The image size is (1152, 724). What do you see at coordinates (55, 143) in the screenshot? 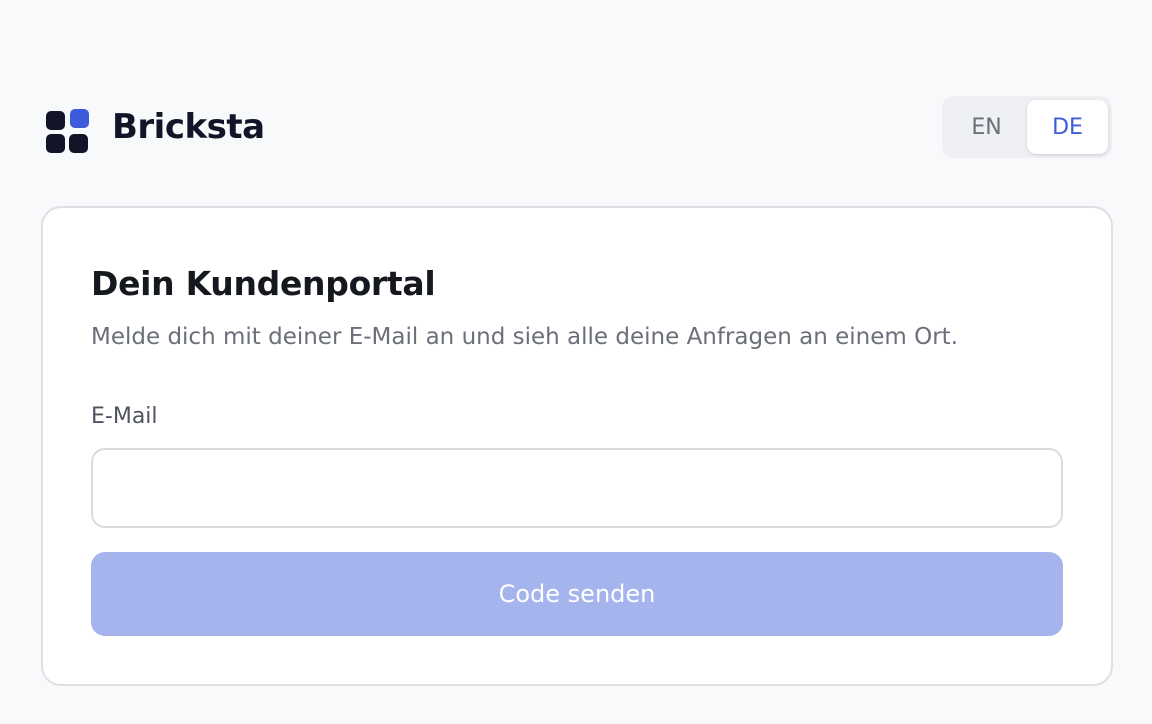
I see `logo-square-bottom-left` at bounding box center [55, 143].